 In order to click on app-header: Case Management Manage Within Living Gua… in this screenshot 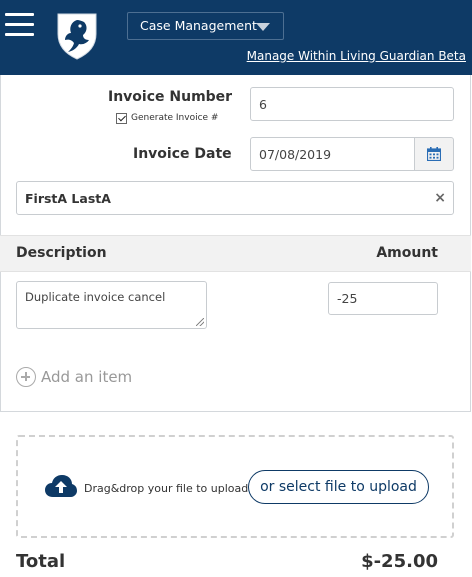, I will do `click(236, 37)`.